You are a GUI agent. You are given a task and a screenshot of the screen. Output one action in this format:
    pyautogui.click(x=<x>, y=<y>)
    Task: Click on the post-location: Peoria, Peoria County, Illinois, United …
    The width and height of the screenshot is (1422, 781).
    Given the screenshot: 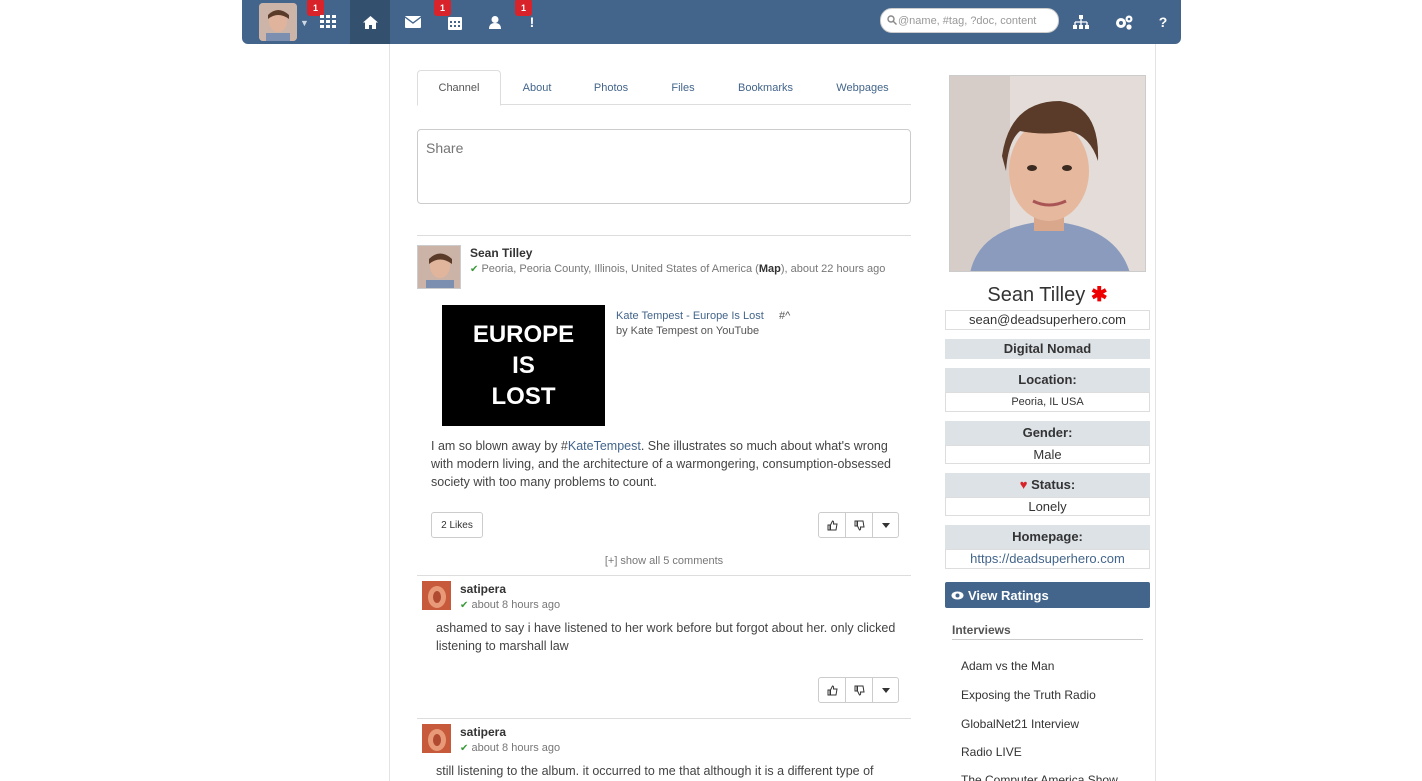 What is the action you would take?
    pyautogui.click(x=620, y=269)
    